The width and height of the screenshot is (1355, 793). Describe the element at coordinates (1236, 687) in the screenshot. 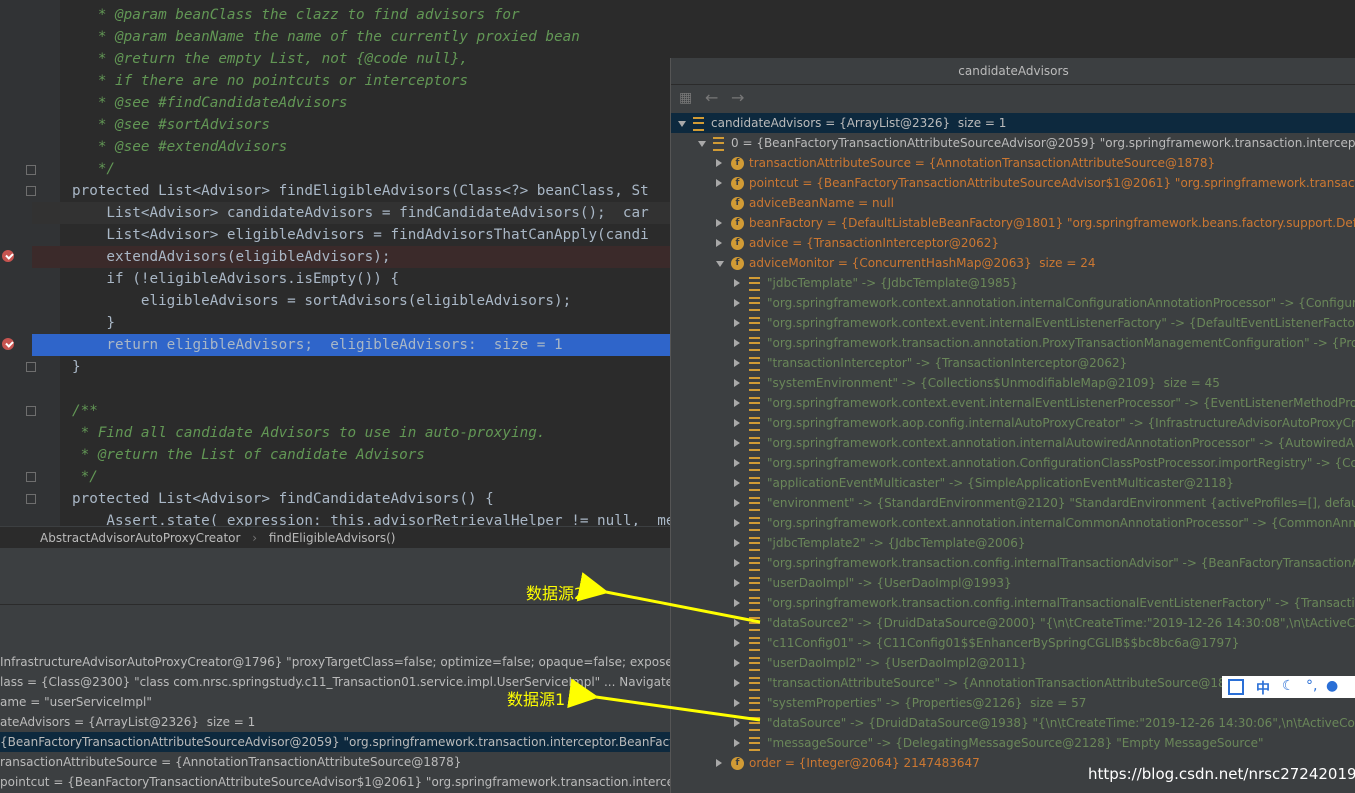

I see `ime-icon` at that location.